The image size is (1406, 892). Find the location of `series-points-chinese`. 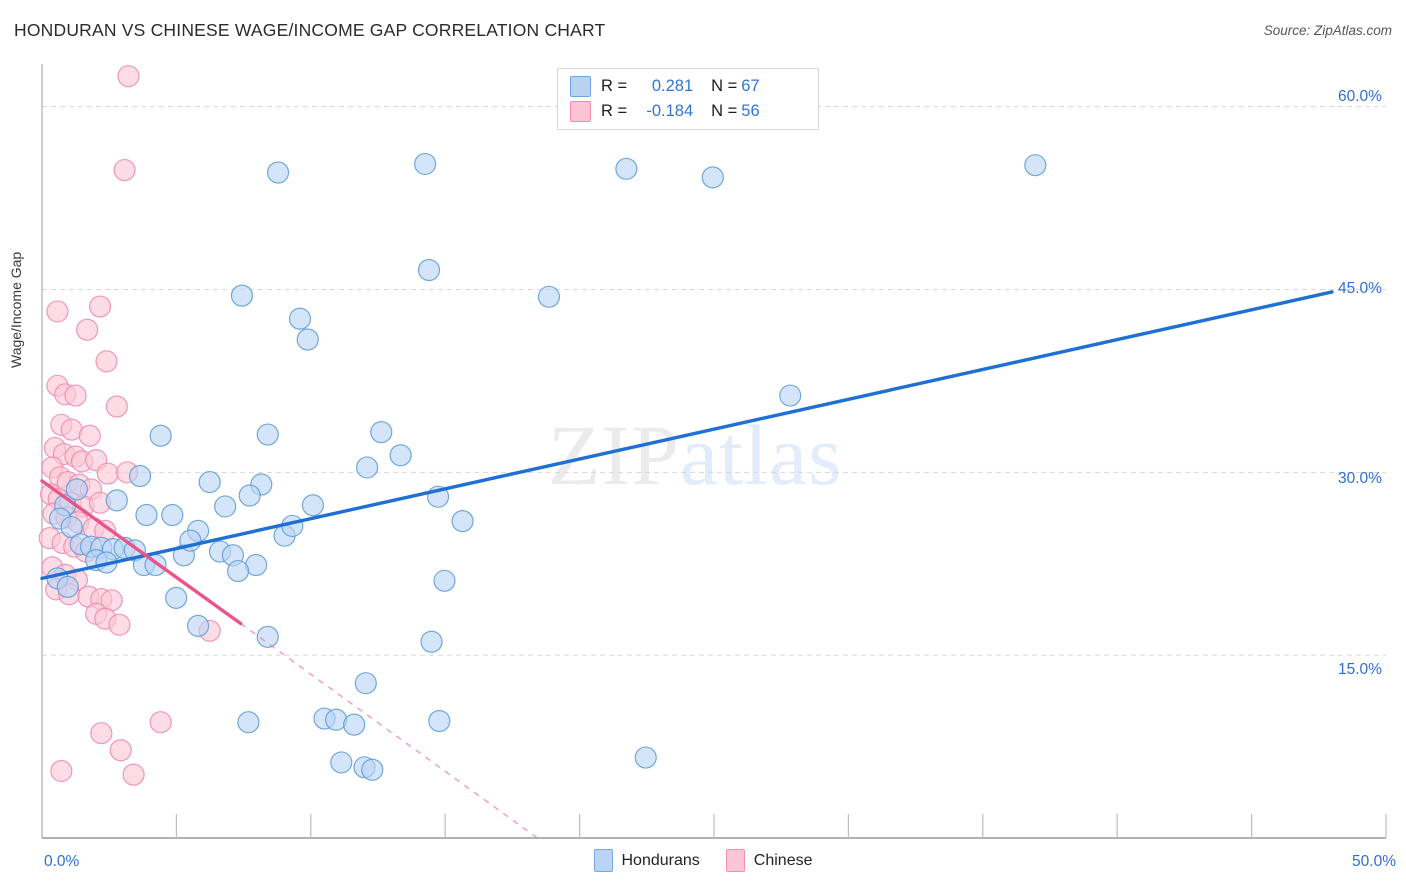

series-points-chinese is located at coordinates (129, 425).